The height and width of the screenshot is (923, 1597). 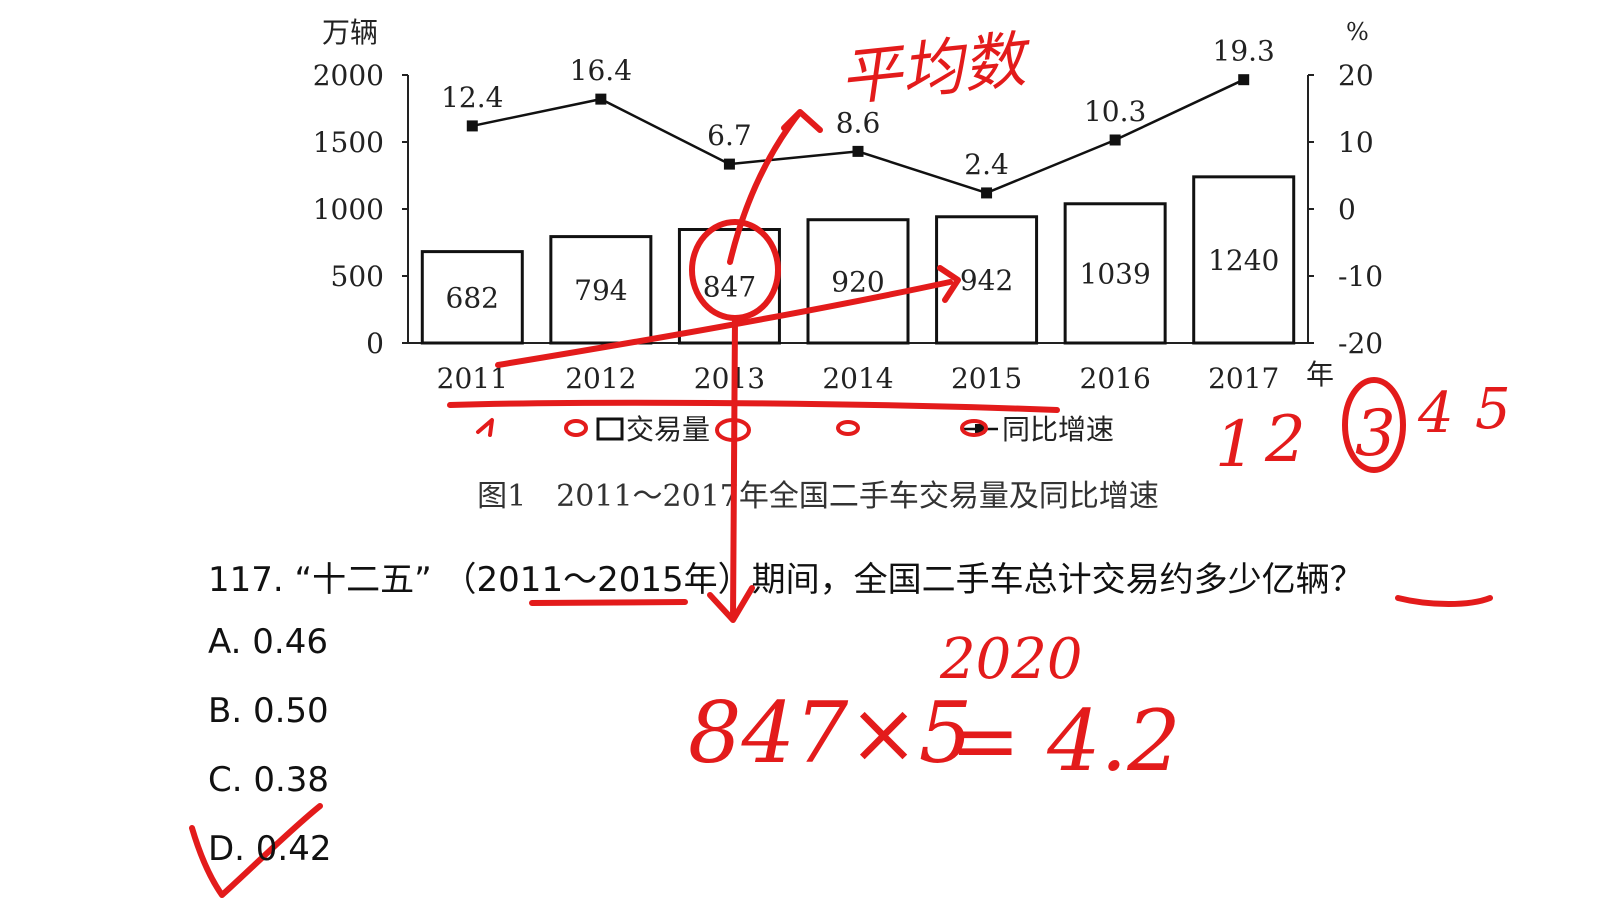 What do you see at coordinates (857, 378) in the screenshot?
I see `x-tick-label: 2014` at bounding box center [857, 378].